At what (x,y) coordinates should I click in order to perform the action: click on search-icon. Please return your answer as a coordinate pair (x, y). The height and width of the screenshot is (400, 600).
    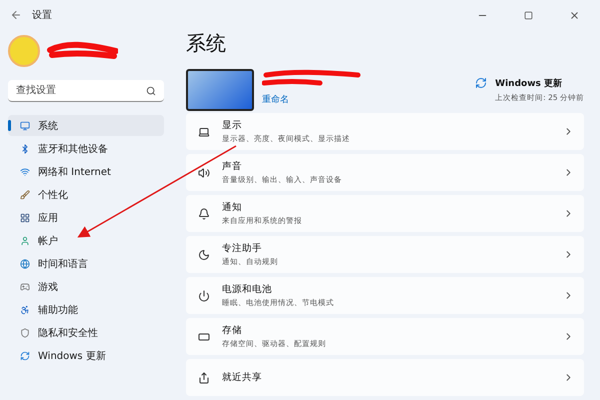
    Looking at the image, I should click on (151, 91).